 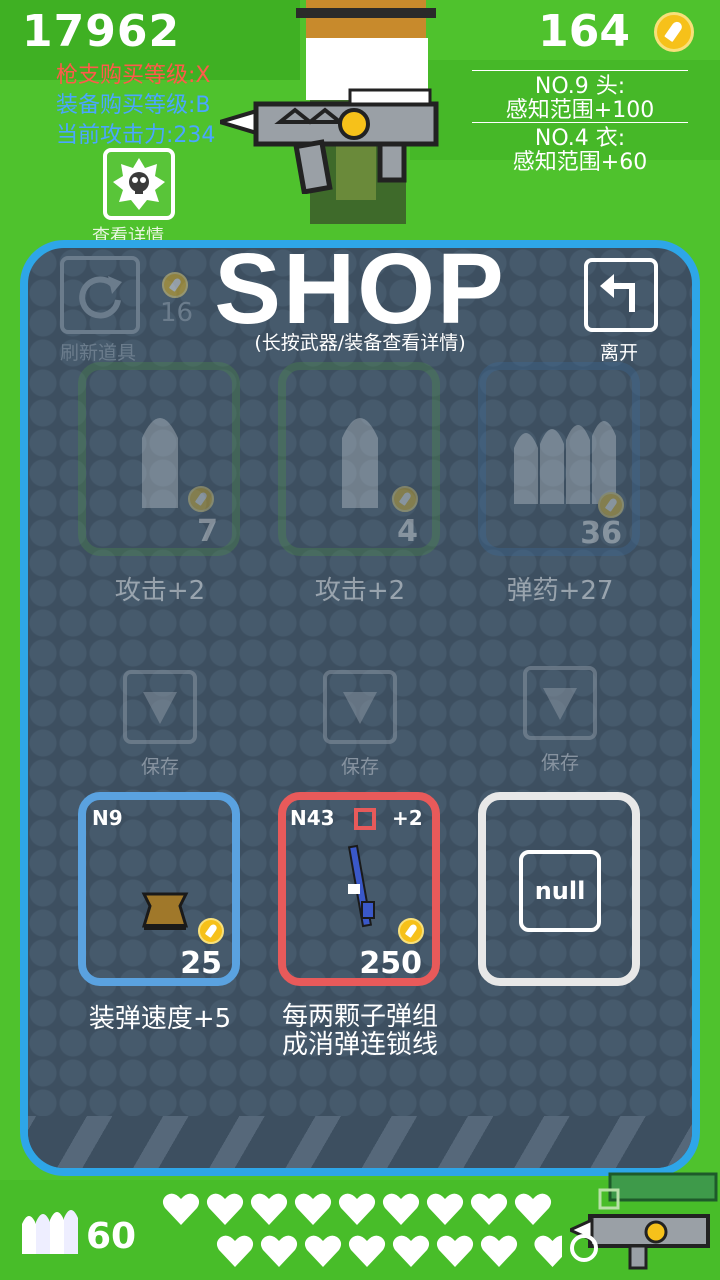 I want to click on view-details-button, so click(x=139, y=184).